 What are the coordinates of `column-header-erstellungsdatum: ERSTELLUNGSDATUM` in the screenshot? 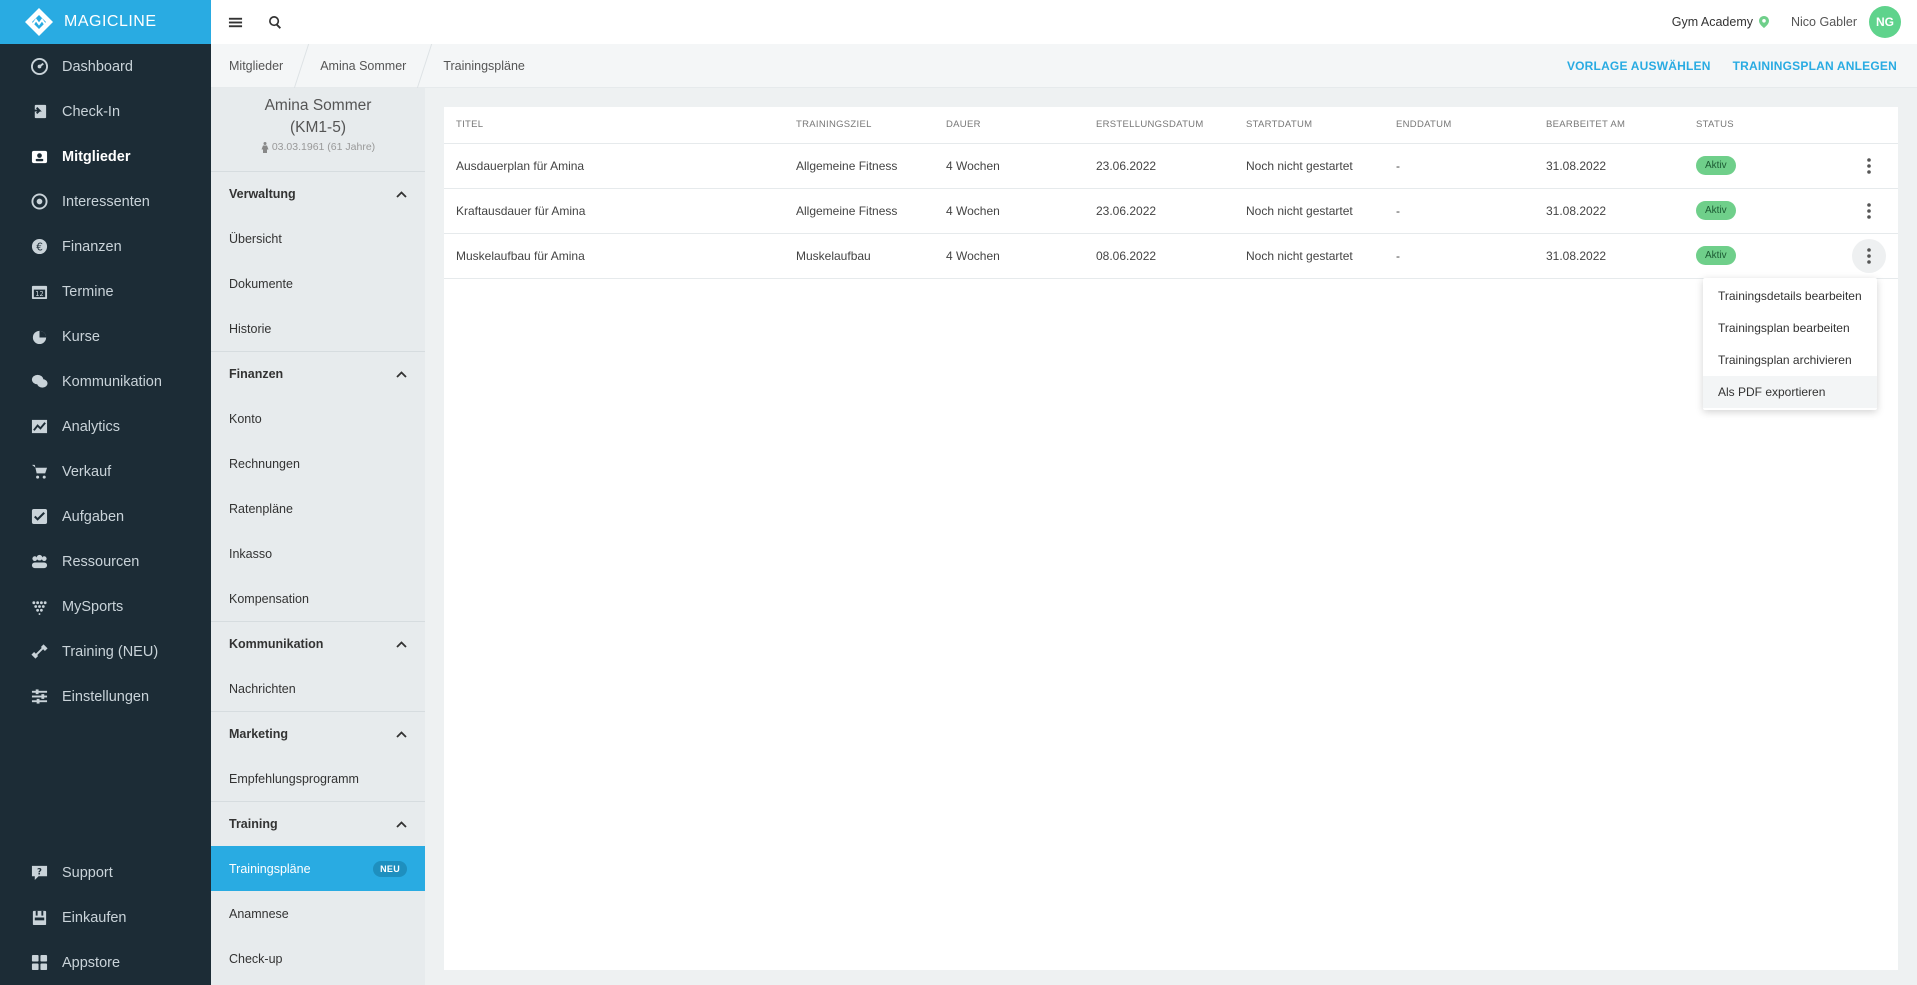 It's located at (1159, 125).